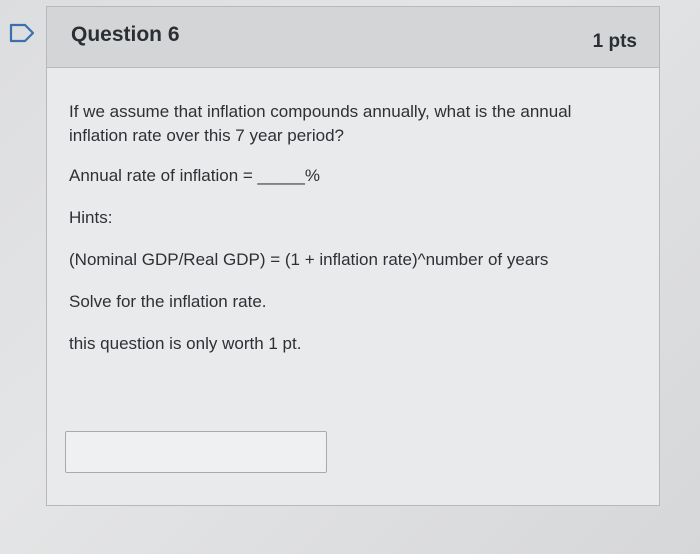  What do you see at coordinates (353, 37) in the screenshot?
I see `question-header: Question 6 1 pts` at bounding box center [353, 37].